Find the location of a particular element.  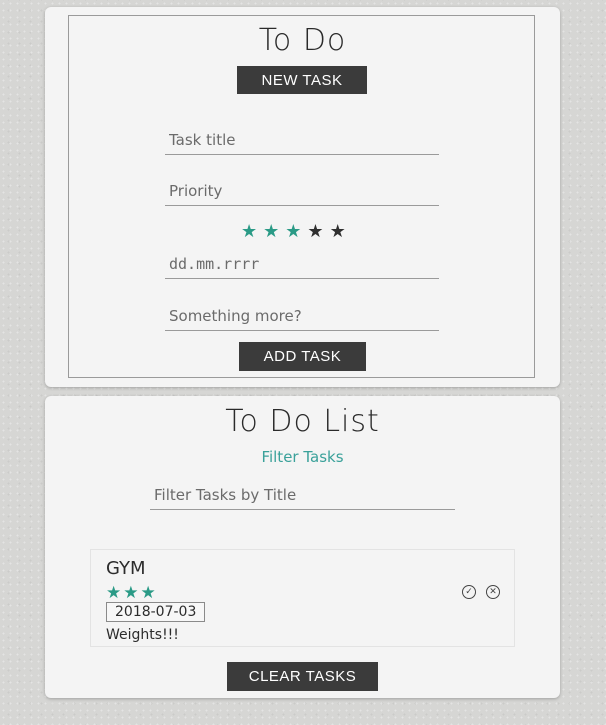

priority-stars: ★★★★★ is located at coordinates (296, 231).